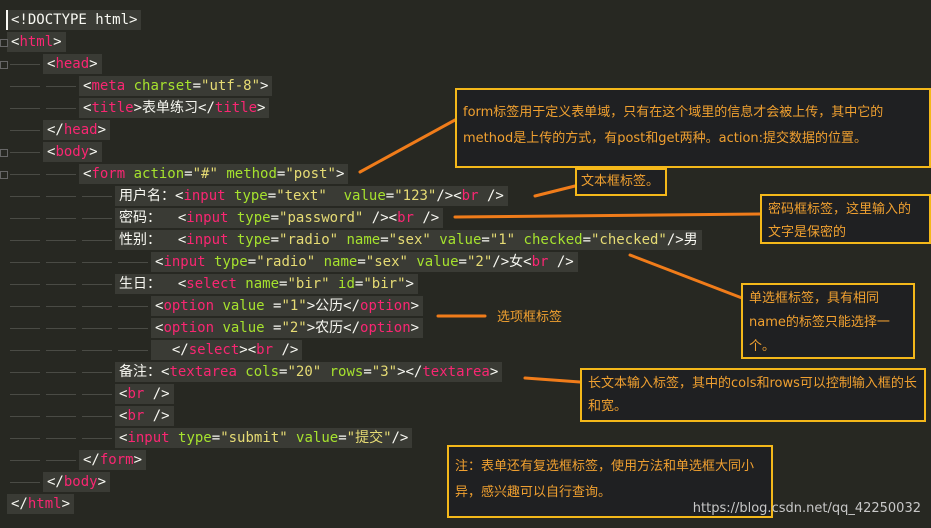 The image size is (931, 528). What do you see at coordinates (753, 395) in the screenshot?
I see `note-textarea: 长文本输入标签，其中的cols和rows可以控制输入框的长和宽。` at bounding box center [753, 395].